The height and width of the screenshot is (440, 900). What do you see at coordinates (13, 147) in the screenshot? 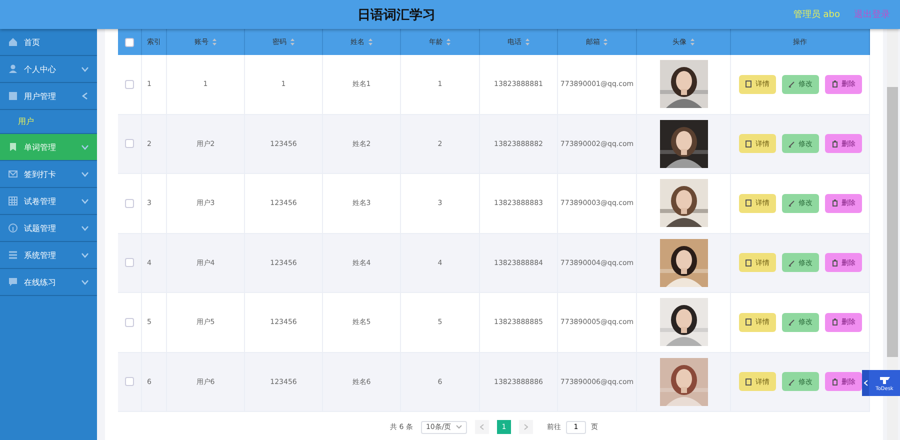
I see `bookmark-icon` at bounding box center [13, 147].